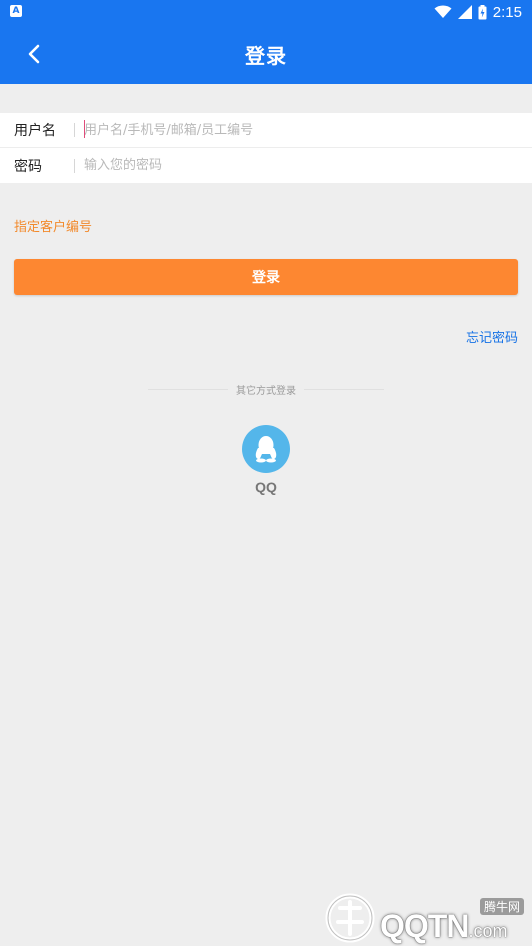  What do you see at coordinates (28, 166) in the screenshot?
I see `password-label: 密码` at bounding box center [28, 166].